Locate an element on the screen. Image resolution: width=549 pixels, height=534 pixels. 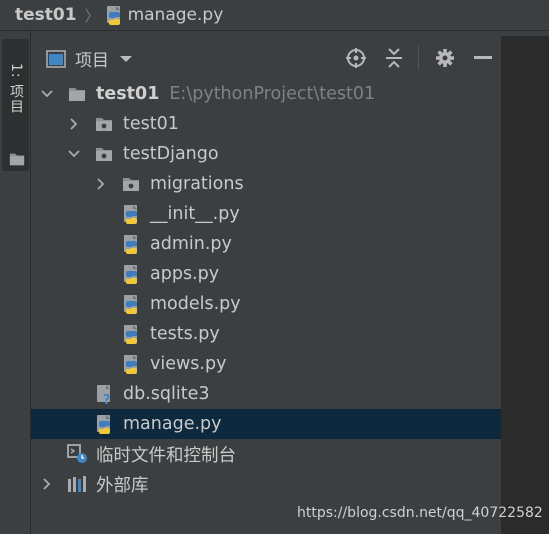
tree-item-label: tests.py is located at coordinates (185, 334).